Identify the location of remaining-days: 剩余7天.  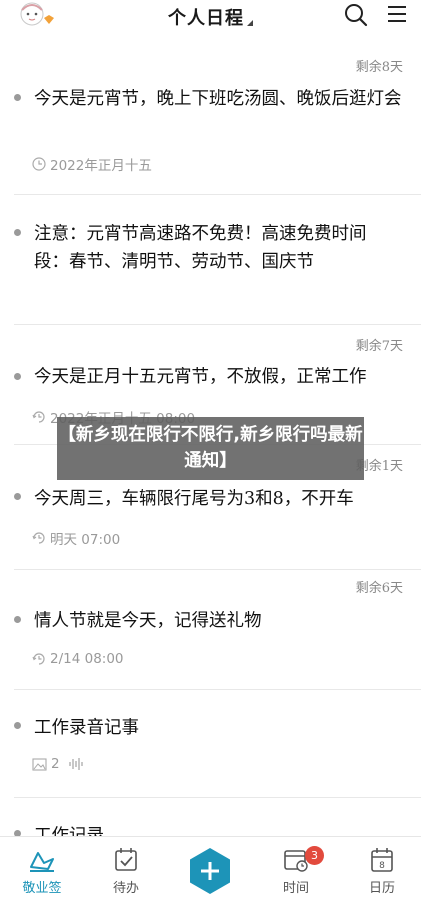
(379, 346).